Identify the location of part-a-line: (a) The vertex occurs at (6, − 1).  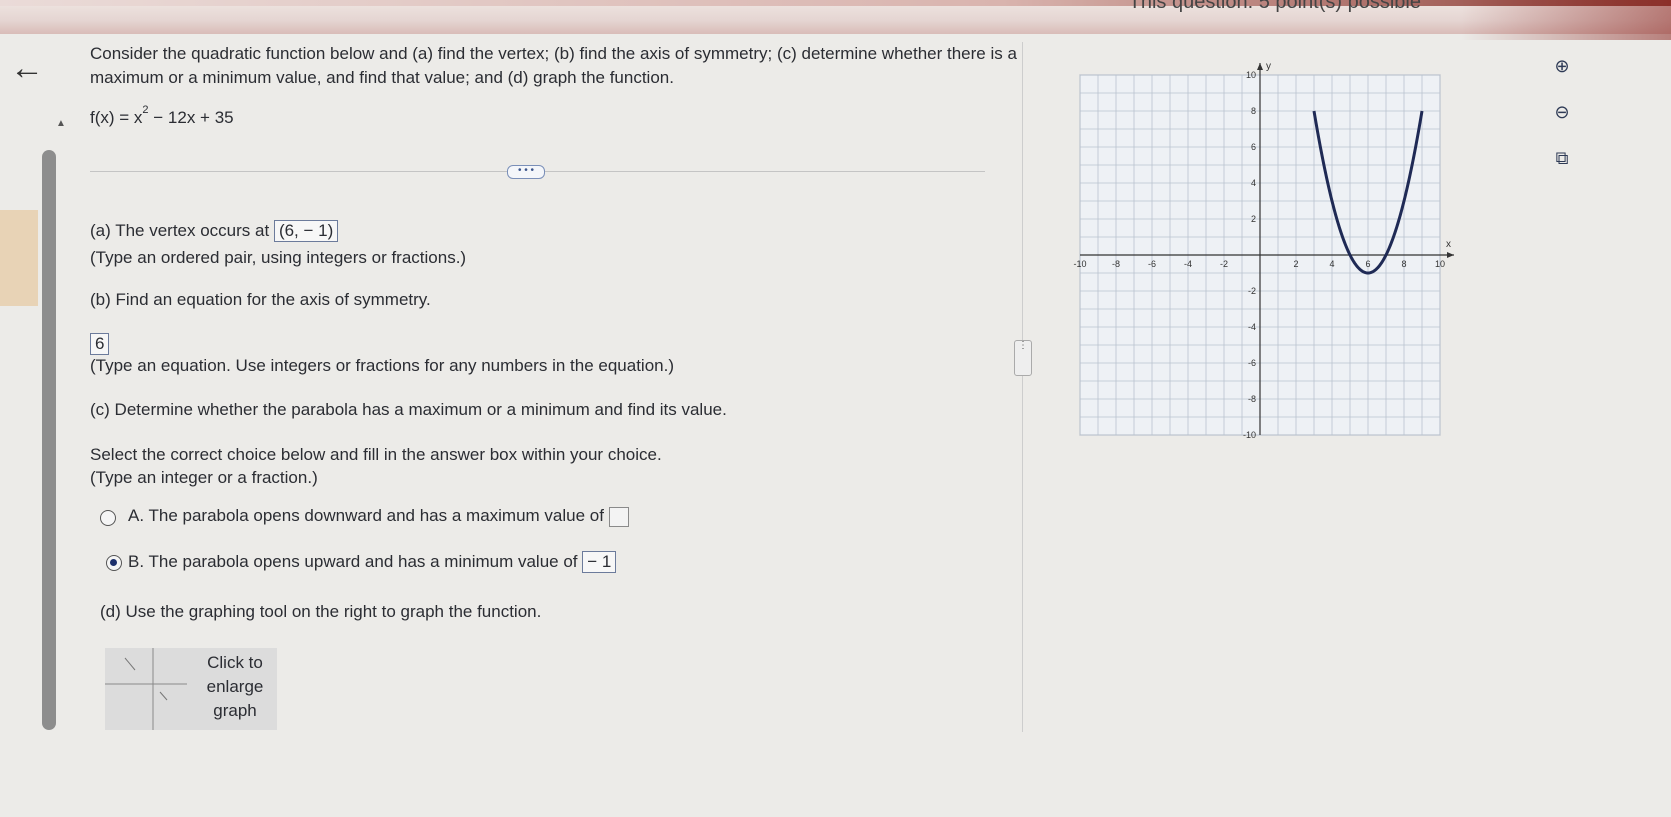
(214, 231).